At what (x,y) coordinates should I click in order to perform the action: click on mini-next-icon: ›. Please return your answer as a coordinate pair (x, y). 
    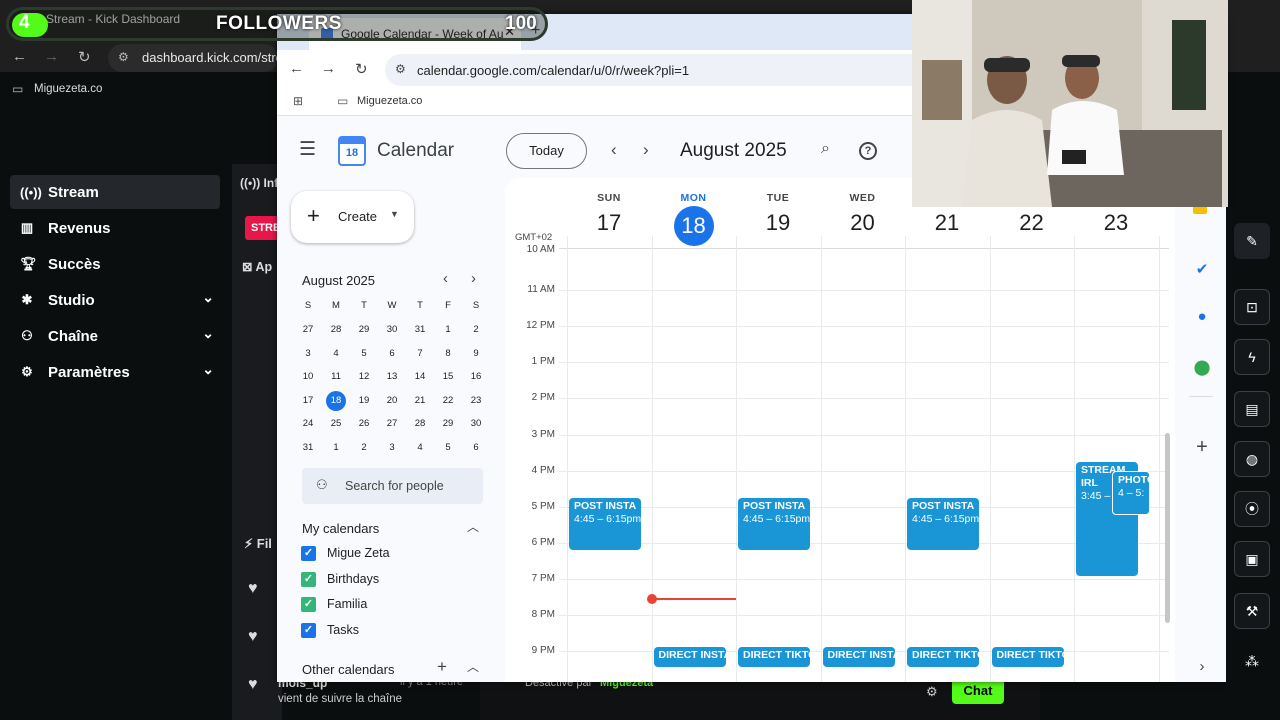
    Looking at the image, I should click on (473, 278).